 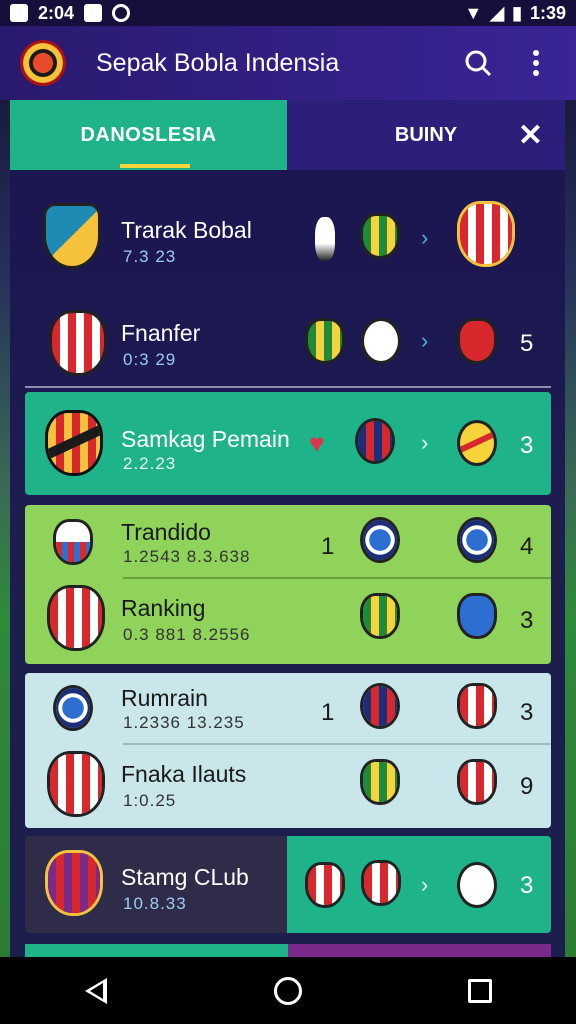 What do you see at coordinates (186, 230) in the screenshot?
I see `team-name: Trarak Bobal` at bounding box center [186, 230].